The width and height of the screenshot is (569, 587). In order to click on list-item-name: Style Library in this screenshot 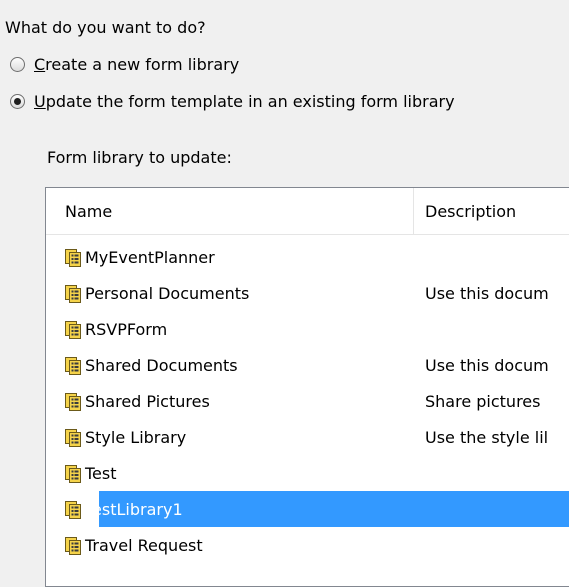, I will do `click(124, 437)`.